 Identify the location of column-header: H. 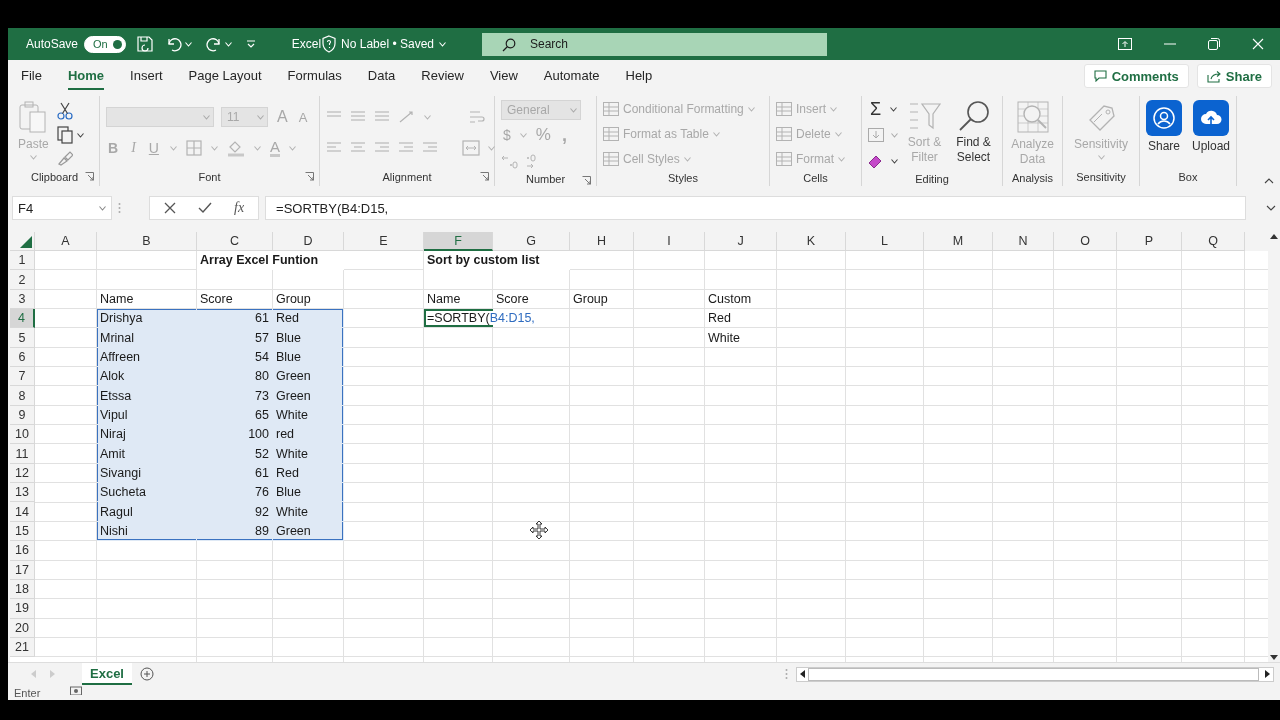
(602, 241).